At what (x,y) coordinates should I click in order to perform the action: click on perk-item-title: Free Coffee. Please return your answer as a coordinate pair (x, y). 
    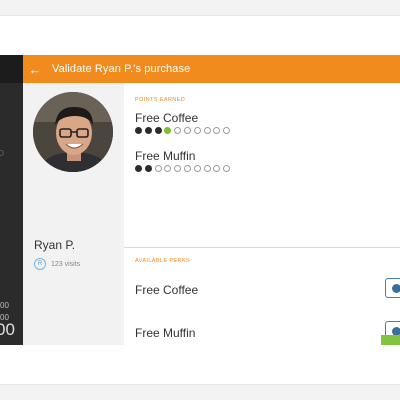
    Looking at the image, I should click on (167, 290).